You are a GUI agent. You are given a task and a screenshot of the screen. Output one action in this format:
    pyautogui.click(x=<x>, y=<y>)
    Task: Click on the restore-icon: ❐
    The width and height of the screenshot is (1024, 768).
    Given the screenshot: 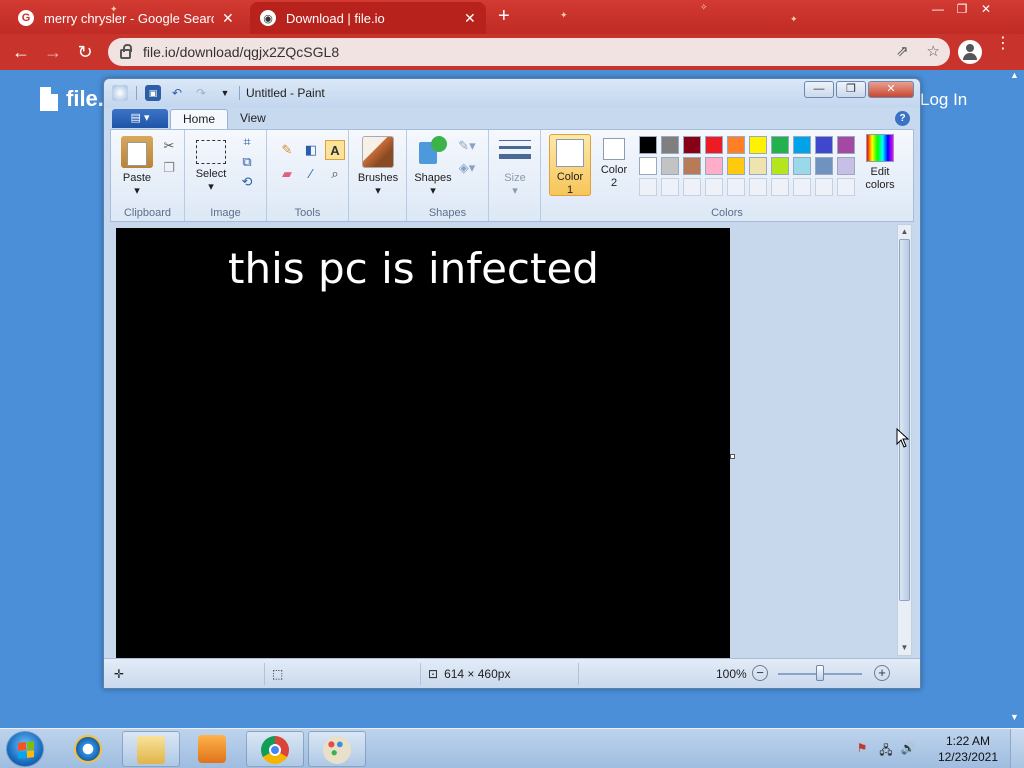 What is the action you would take?
    pyautogui.click(x=962, y=9)
    